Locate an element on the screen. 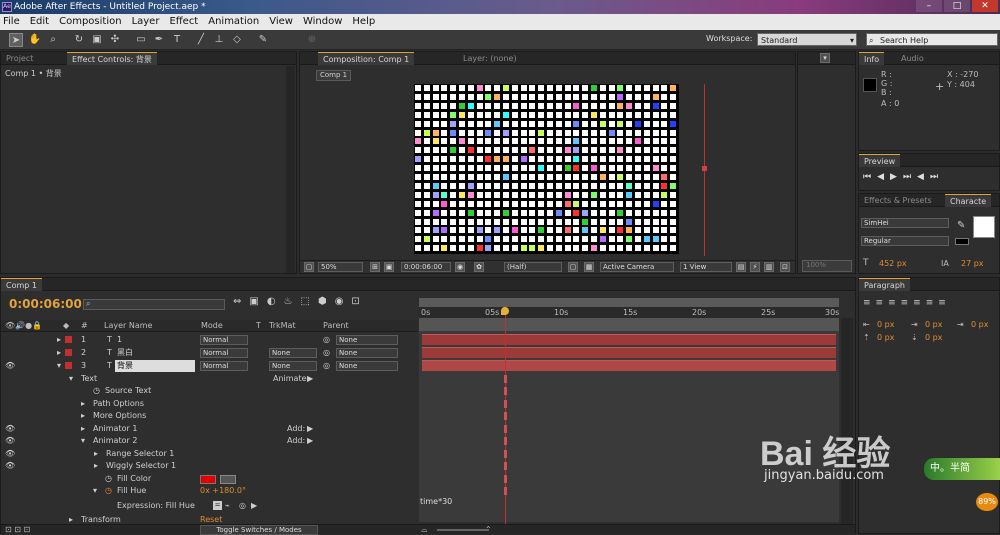 The image size is (1000, 535). current-time-field: 0:00:06:00 is located at coordinates (426, 267).